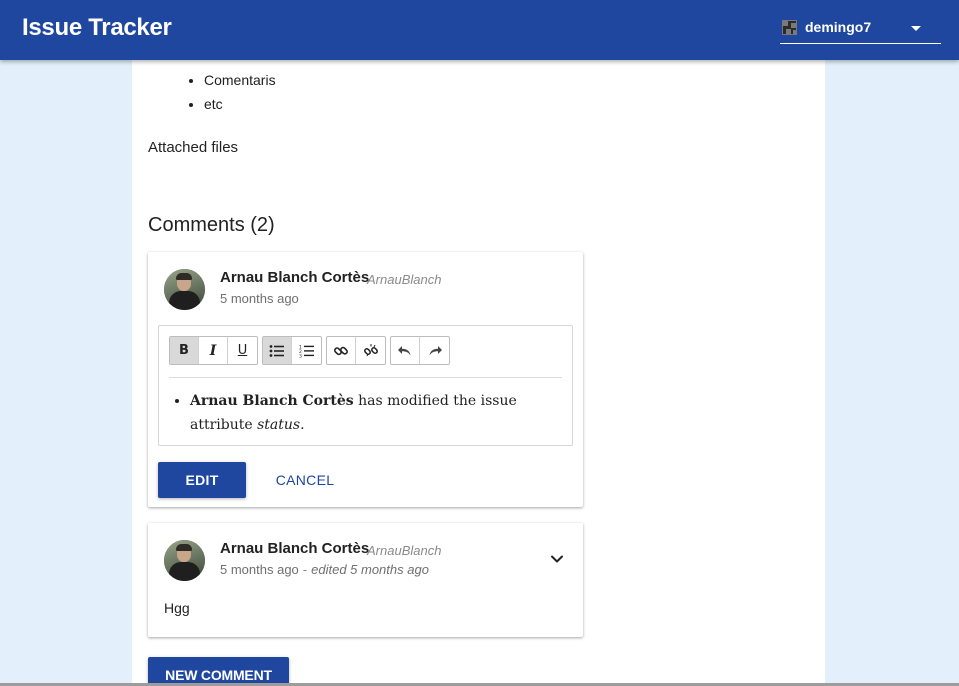 The image size is (959, 686). I want to click on comment-time: 5 months ago, so click(259, 569).